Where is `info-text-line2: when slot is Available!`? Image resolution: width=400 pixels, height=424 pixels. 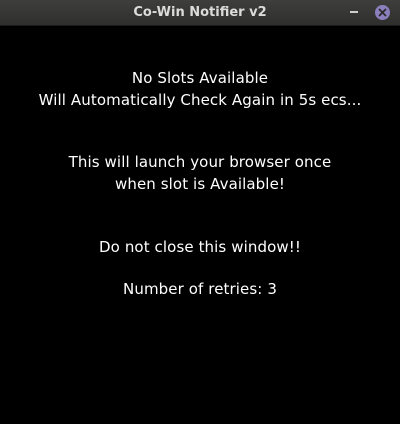
info-text-line2: when slot is Available! is located at coordinates (200, 184).